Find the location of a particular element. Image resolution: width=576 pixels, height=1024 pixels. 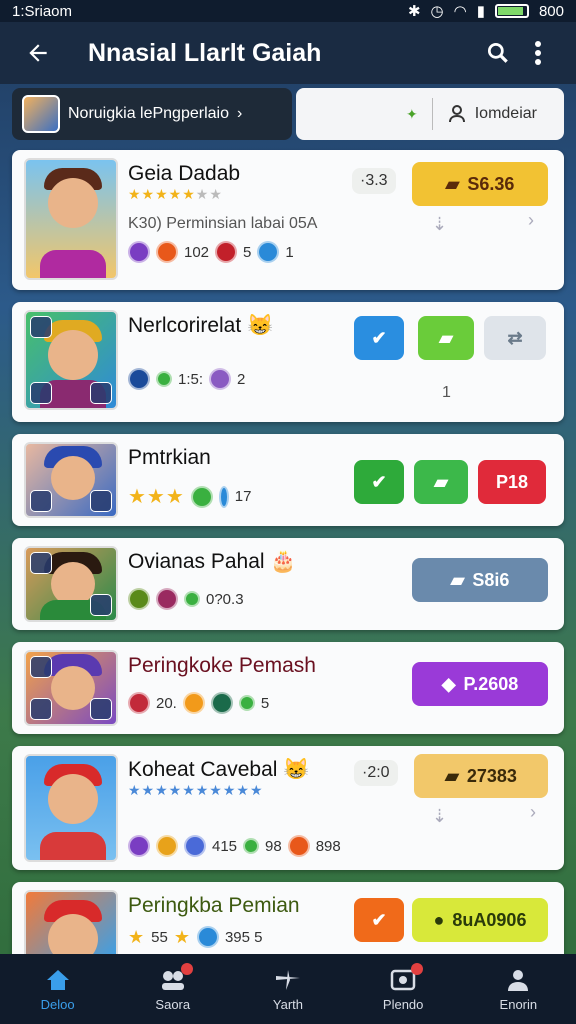

nav-item-plane: Yarth is located at coordinates (288, 989).